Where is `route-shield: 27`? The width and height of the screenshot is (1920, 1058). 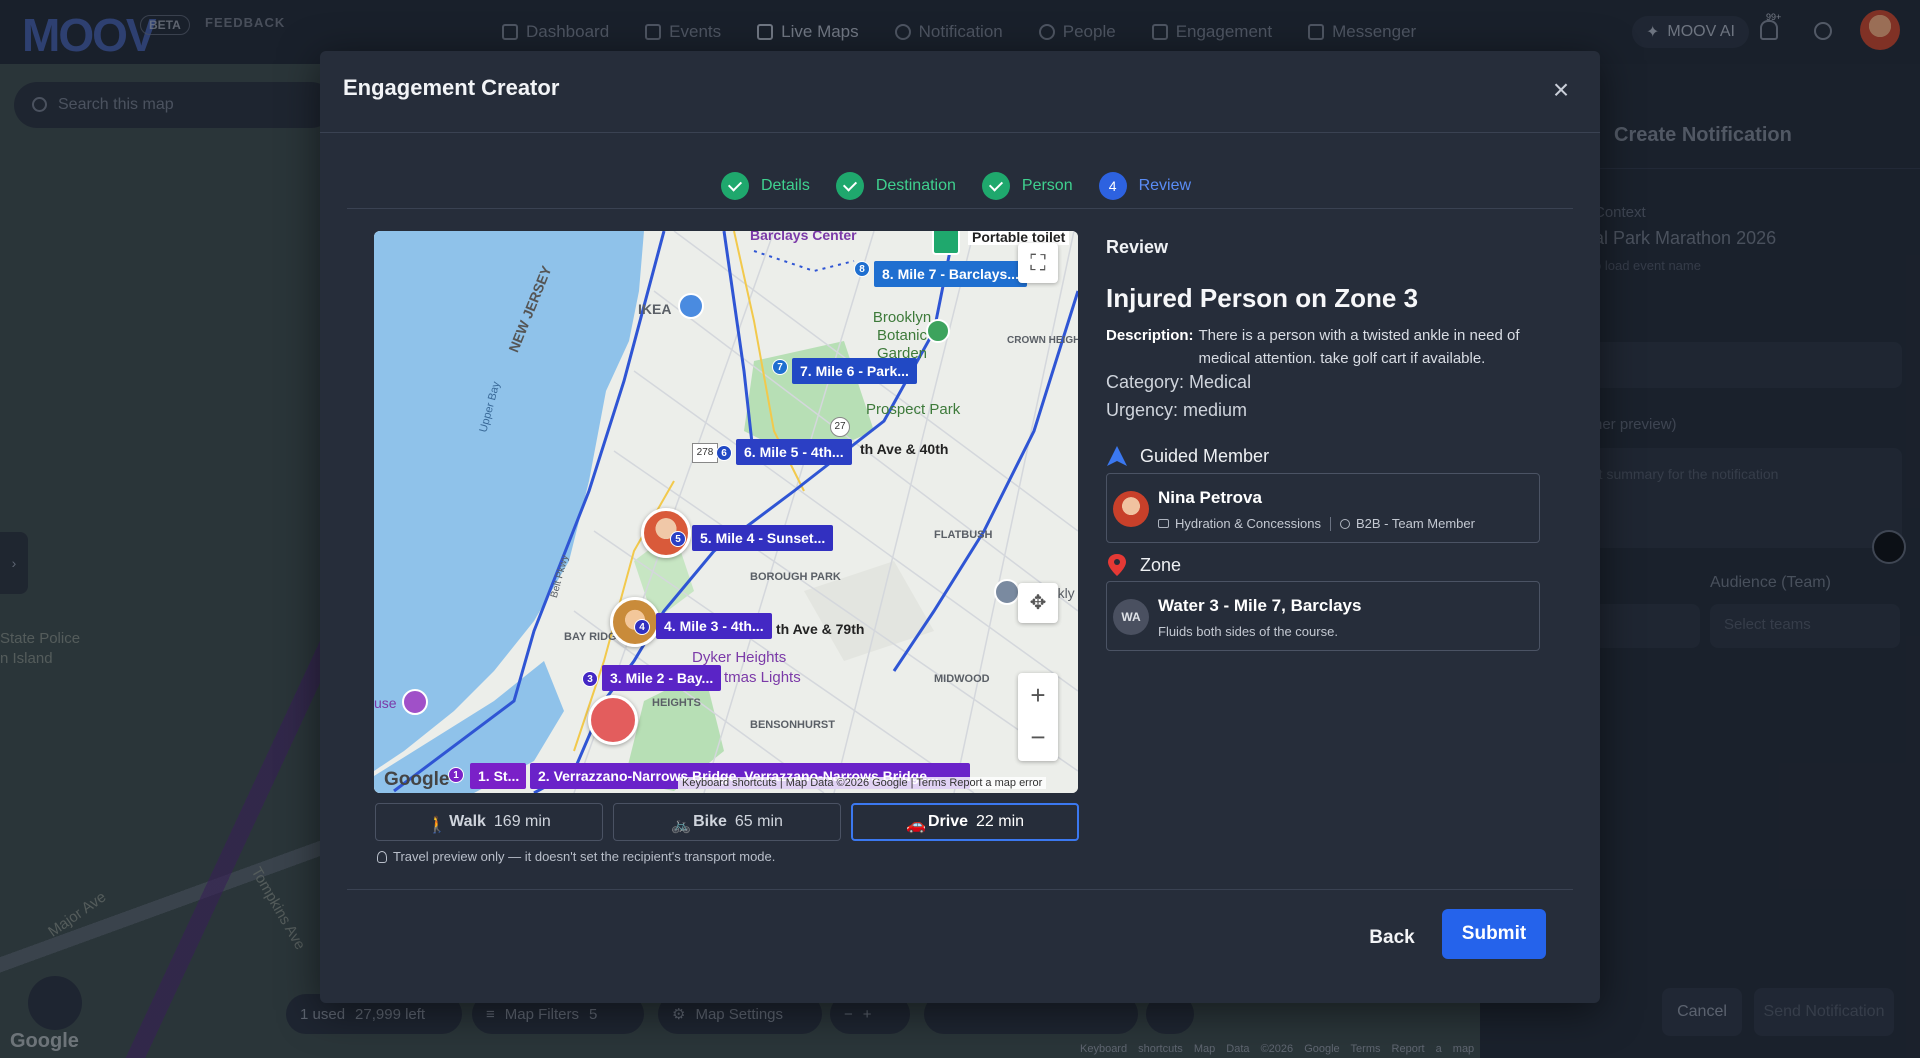 route-shield: 27 is located at coordinates (840, 427).